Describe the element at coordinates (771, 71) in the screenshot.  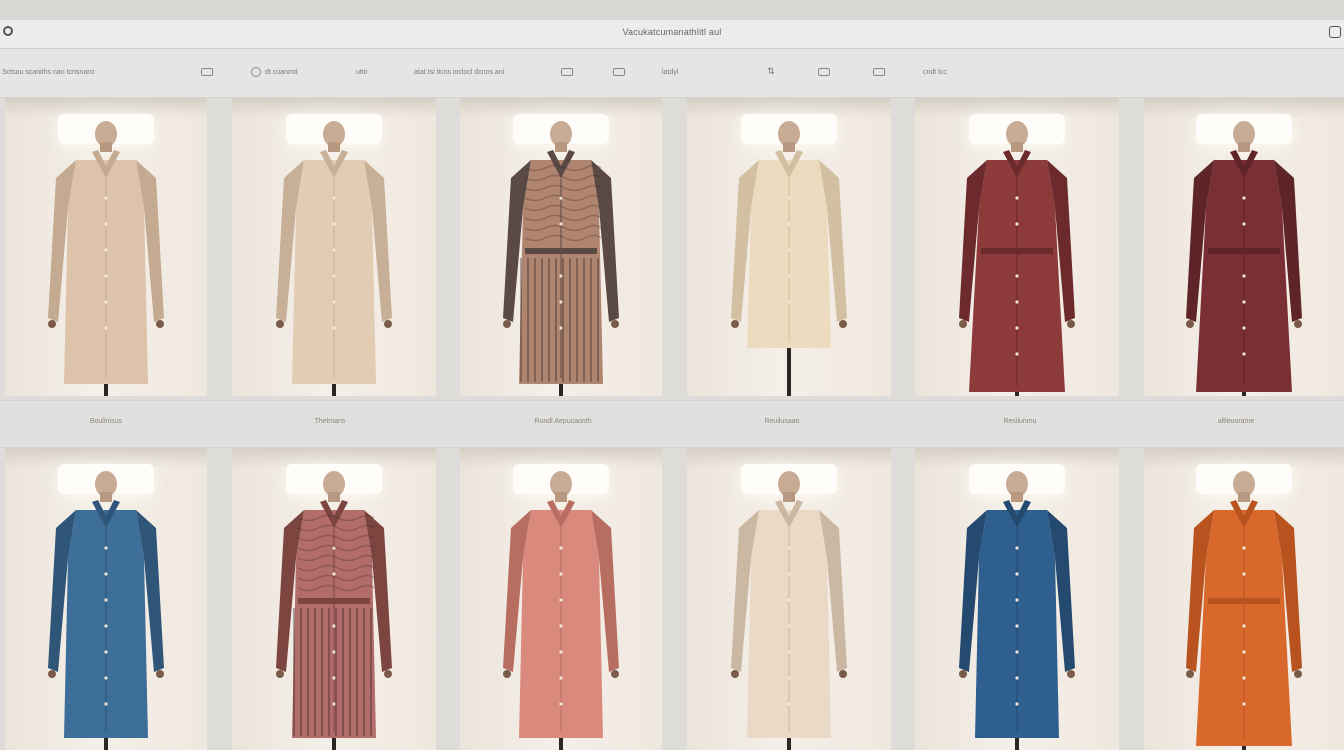
I see `sort-icon: ⇅` at that location.